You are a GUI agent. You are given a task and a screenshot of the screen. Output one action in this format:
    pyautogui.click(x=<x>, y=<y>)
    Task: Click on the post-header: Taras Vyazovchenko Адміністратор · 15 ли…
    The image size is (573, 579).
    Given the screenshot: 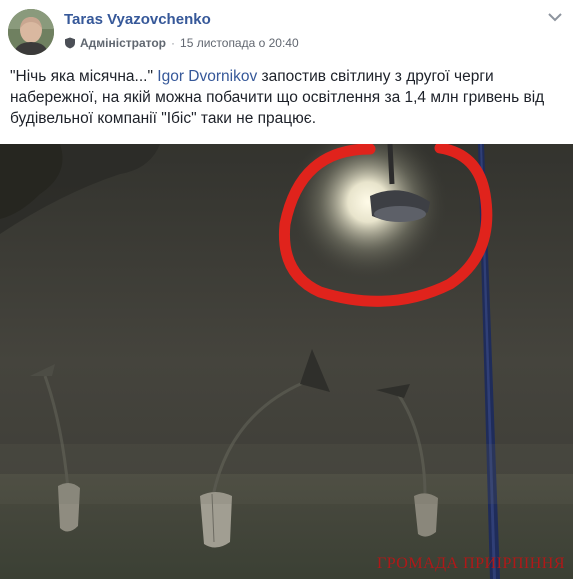 What is the action you would take?
    pyautogui.click(x=286, y=31)
    